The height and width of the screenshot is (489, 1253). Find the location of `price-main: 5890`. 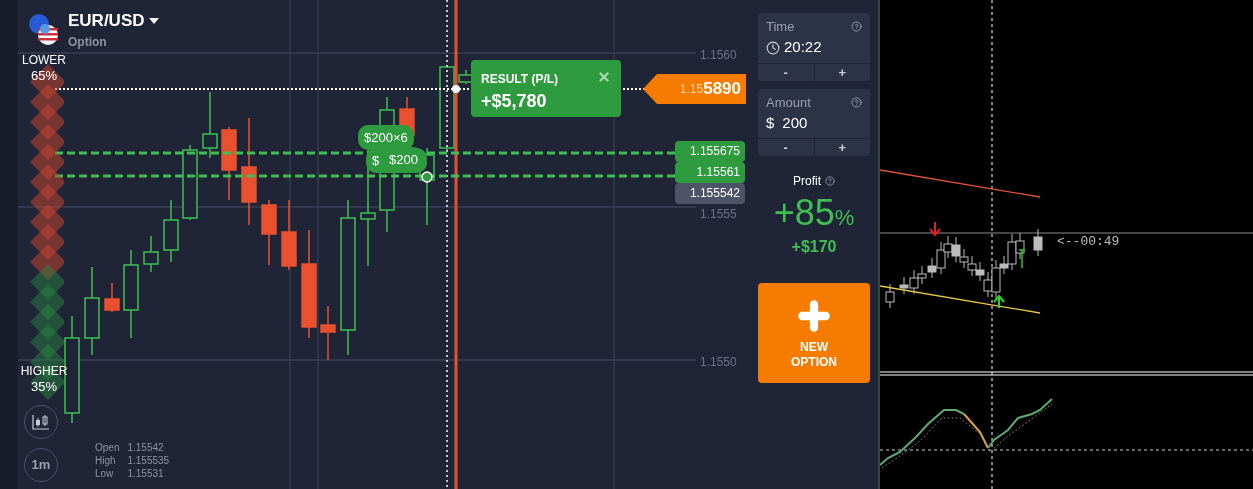

price-main: 5890 is located at coordinates (722, 89).